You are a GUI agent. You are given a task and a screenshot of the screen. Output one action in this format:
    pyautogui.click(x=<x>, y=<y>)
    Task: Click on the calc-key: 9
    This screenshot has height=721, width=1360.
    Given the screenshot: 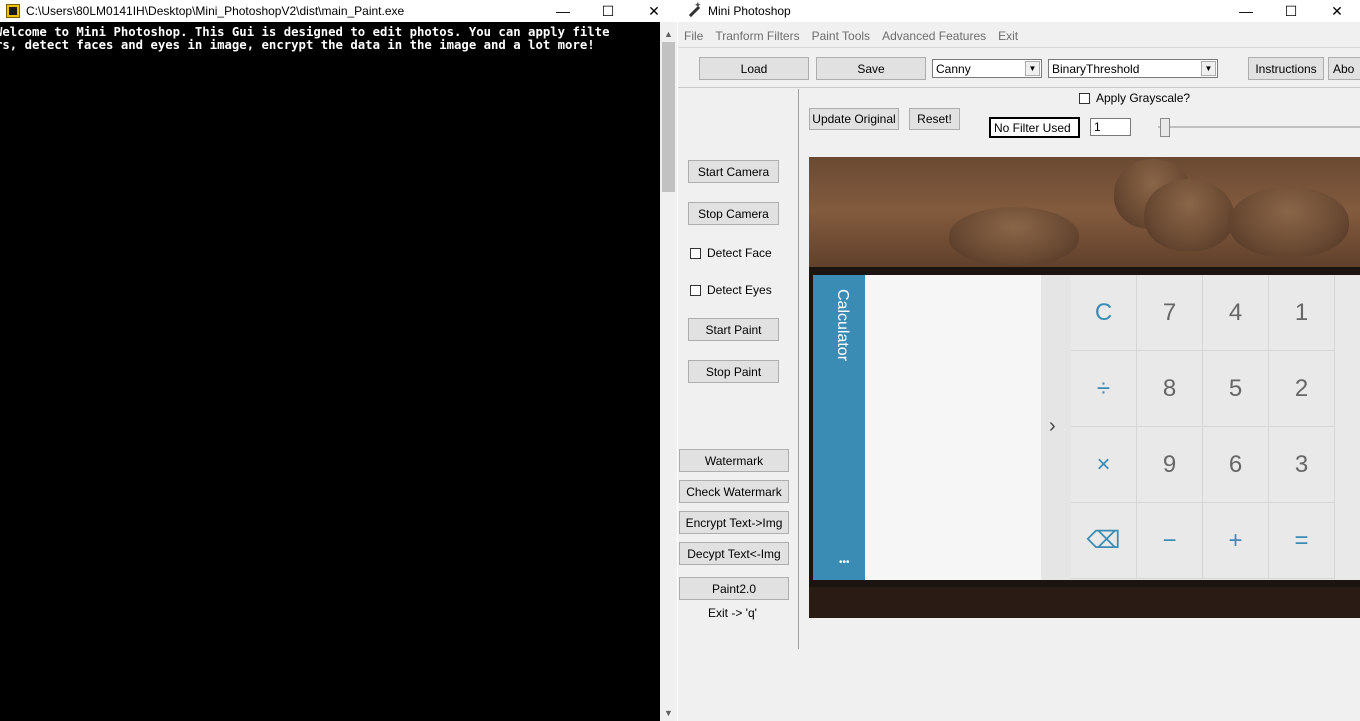 What is the action you would take?
    pyautogui.click(x=1170, y=465)
    